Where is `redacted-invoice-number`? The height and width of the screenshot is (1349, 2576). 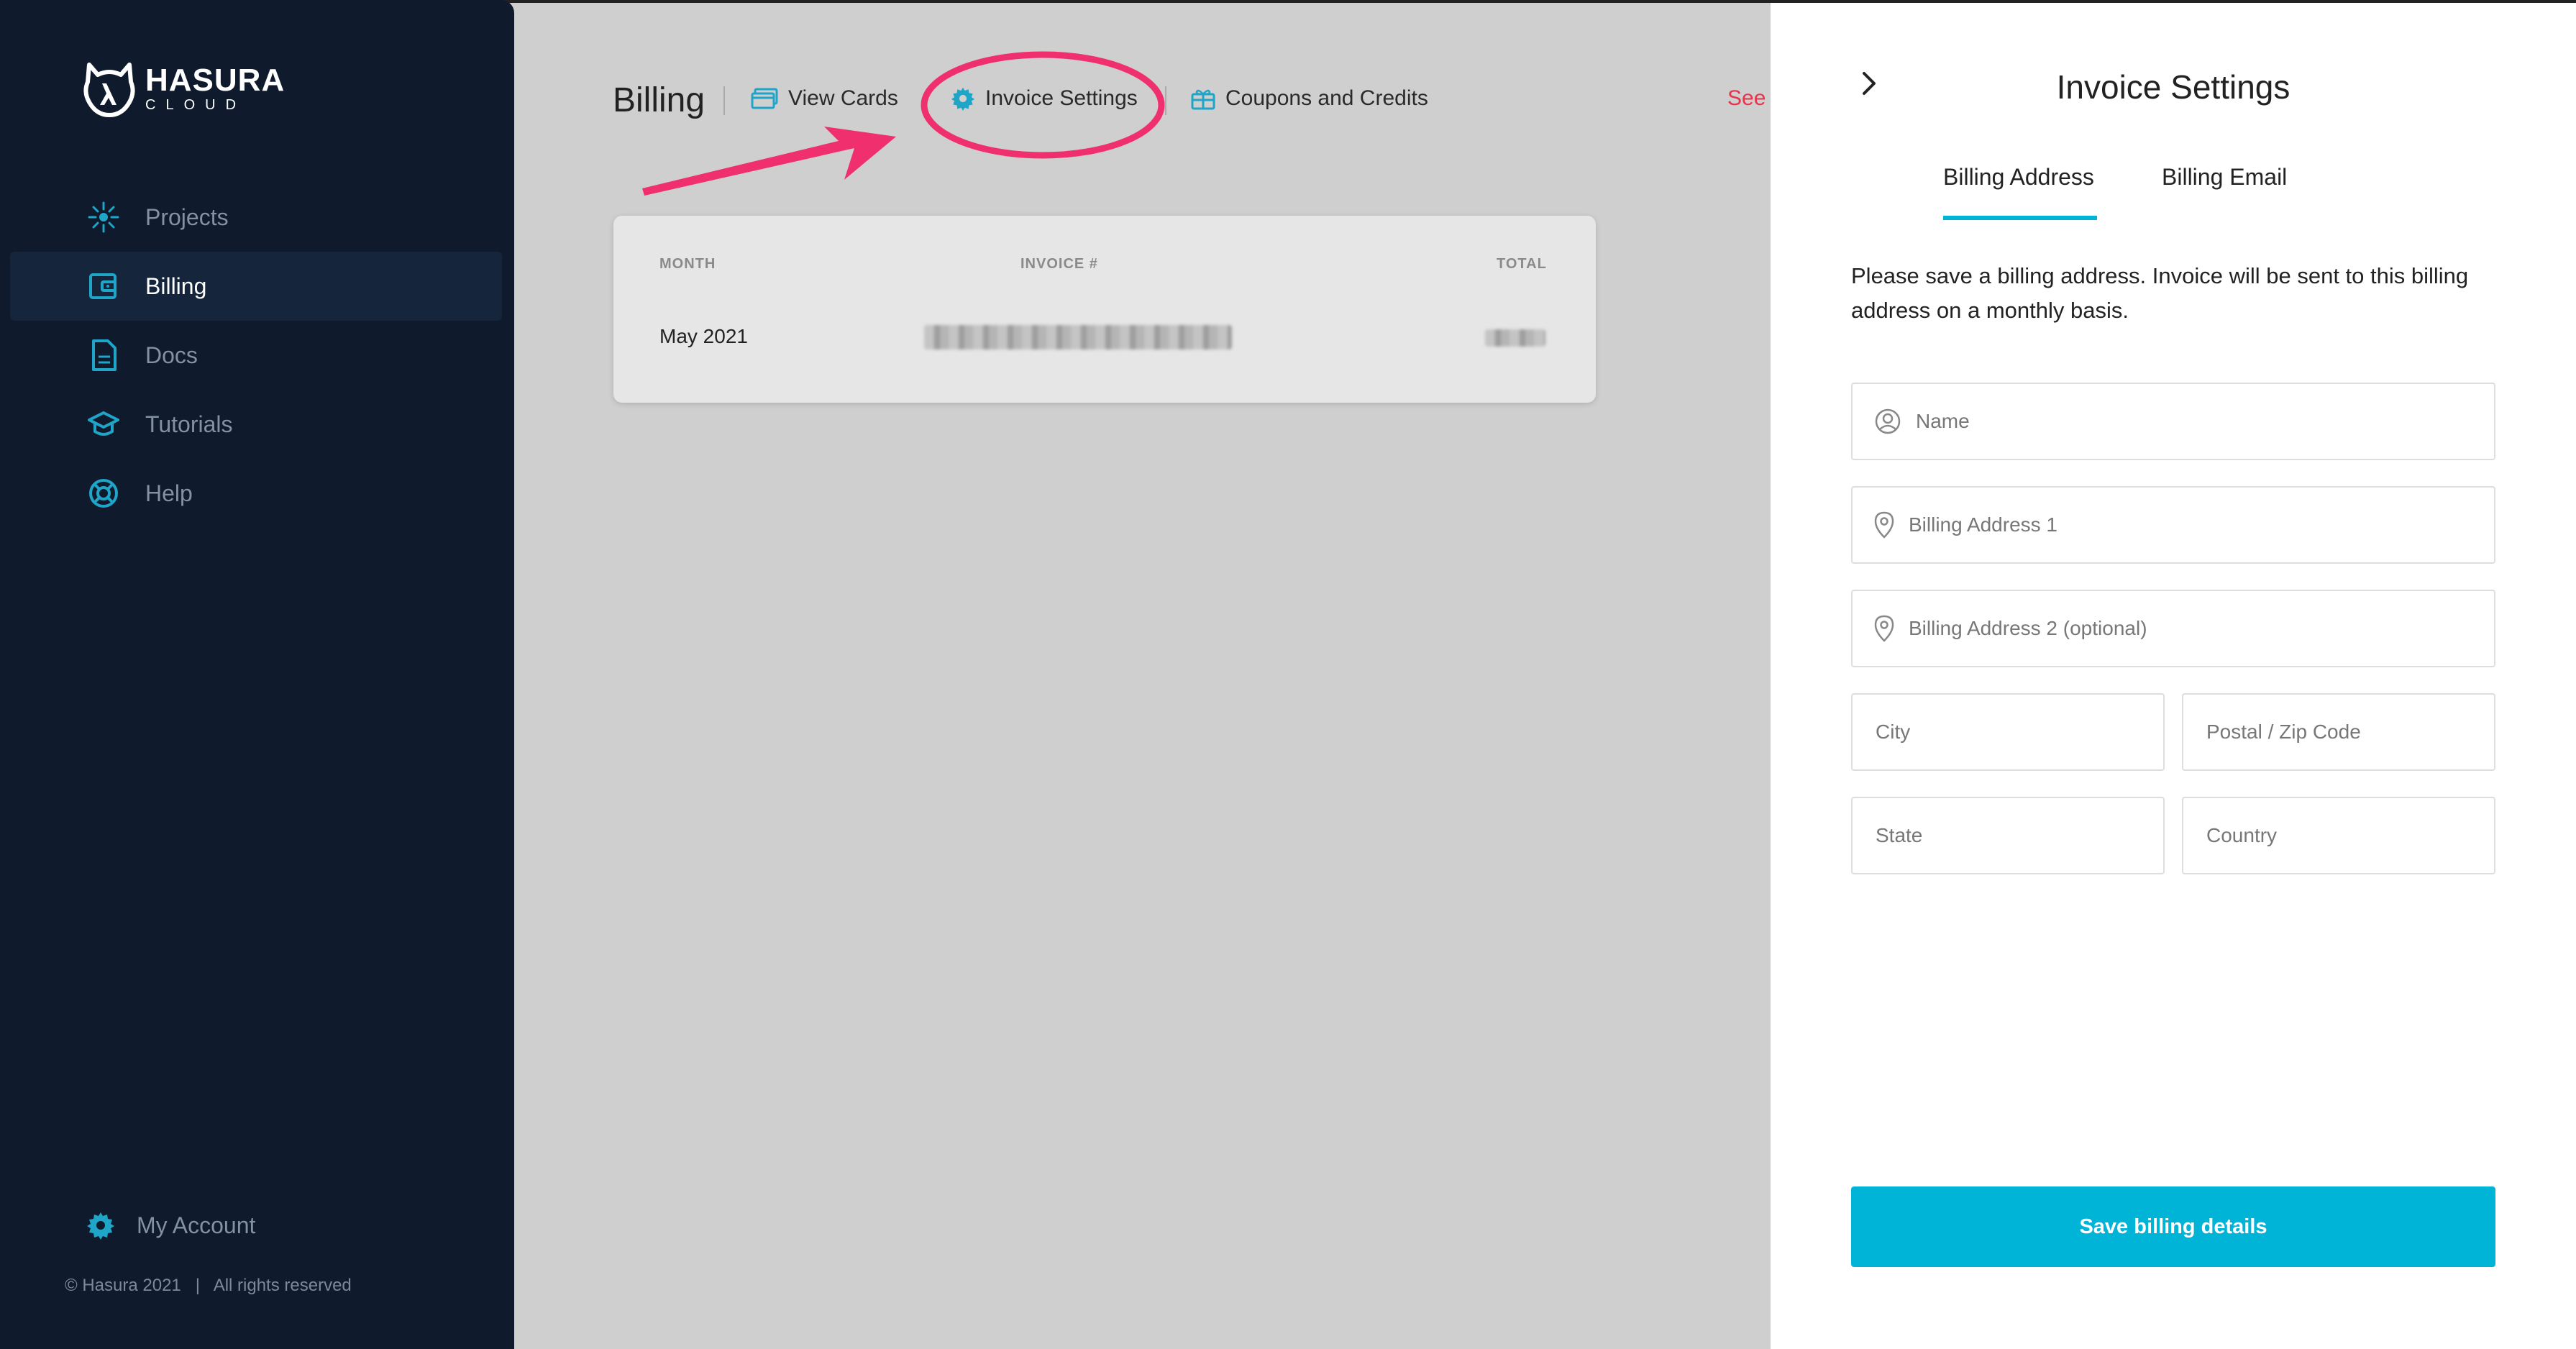 redacted-invoice-number is located at coordinates (1078, 337).